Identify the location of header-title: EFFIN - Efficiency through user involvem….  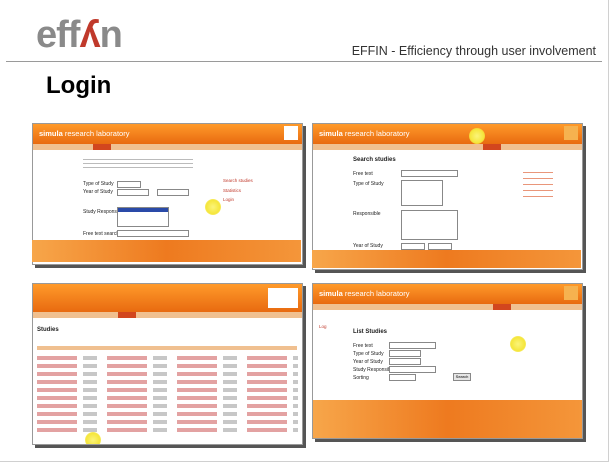
(473, 51).